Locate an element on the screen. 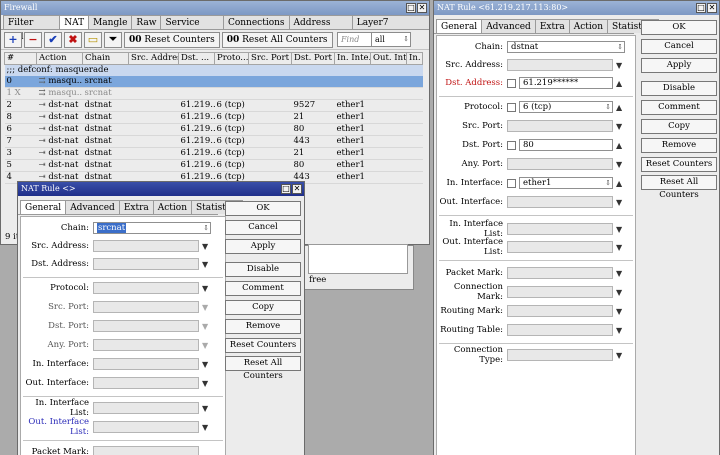 This screenshot has height=455, width=720. tab-nat: NAT is located at coordinates (74, 22).